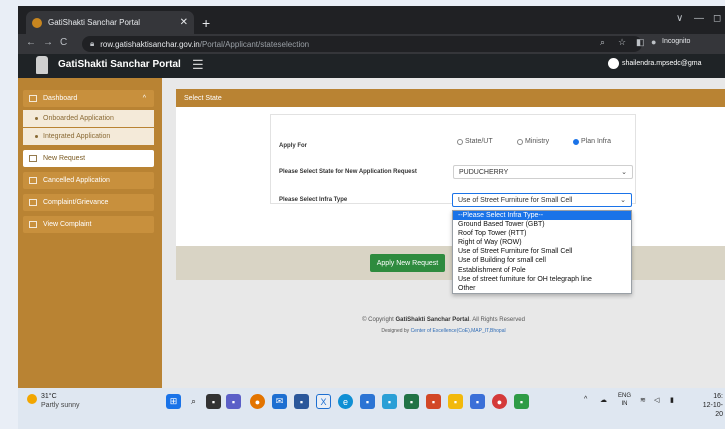  Describe the element at coordinates (542, 233) in the screenshot. I see `dropdown-option: Roof Top Tower (RTT)` at that location.